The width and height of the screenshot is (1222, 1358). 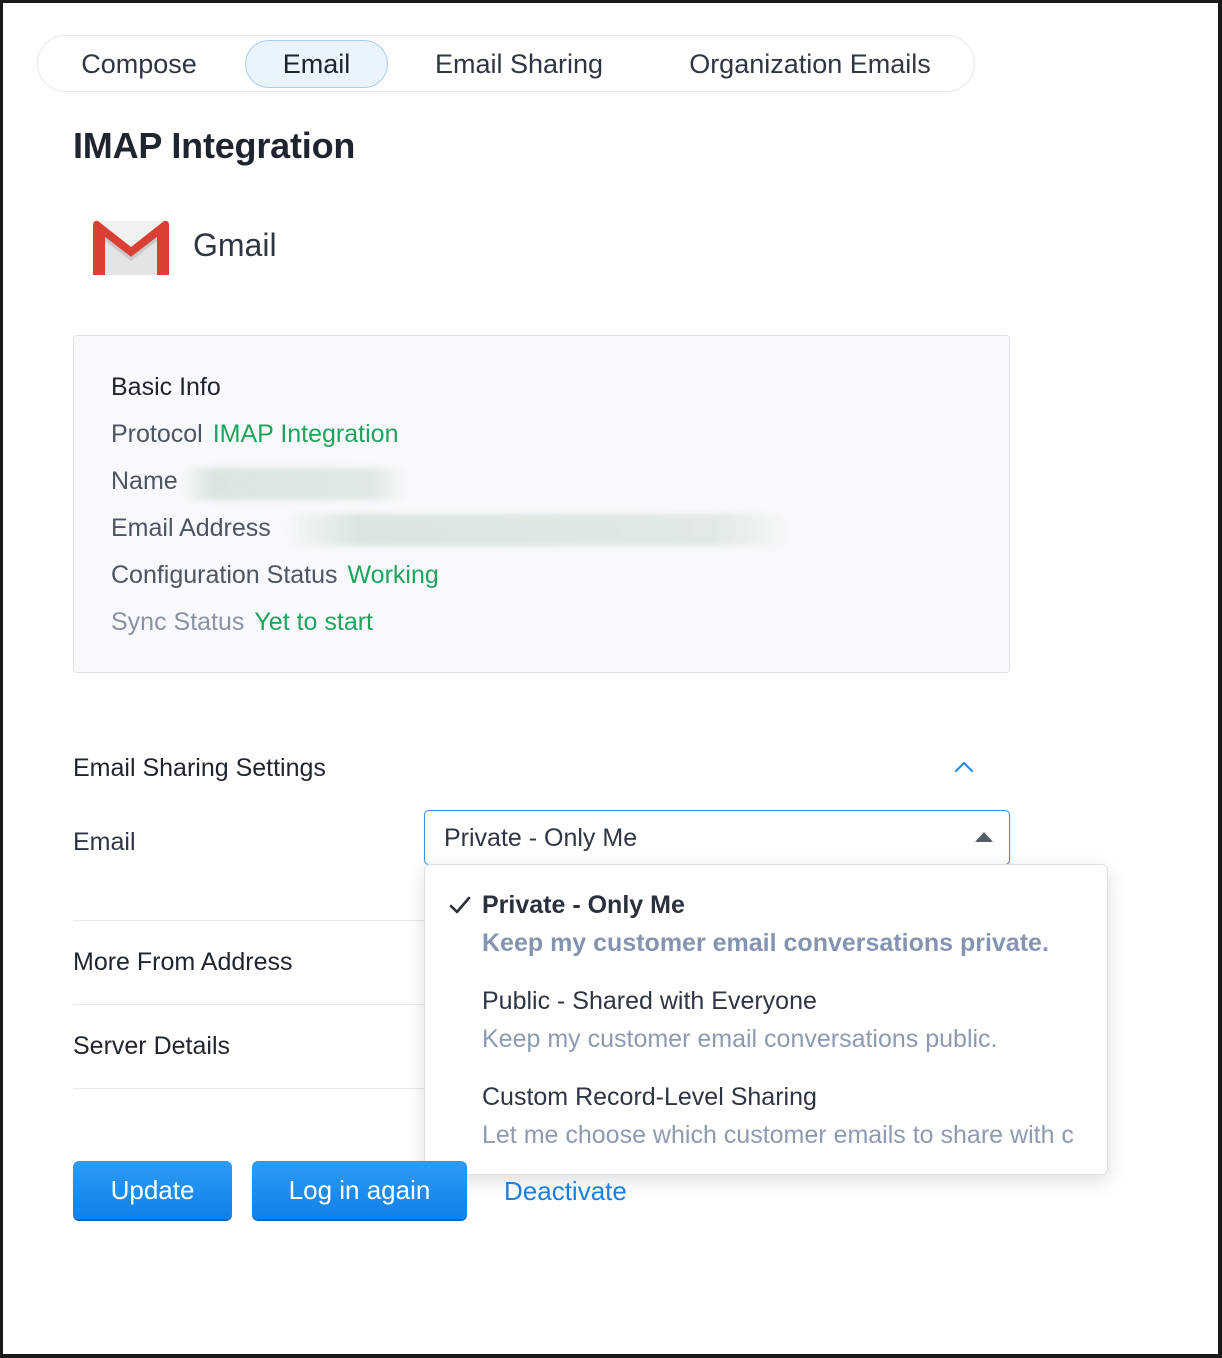 I want to click on chevron-up-icon, so click(x=964, y=767).